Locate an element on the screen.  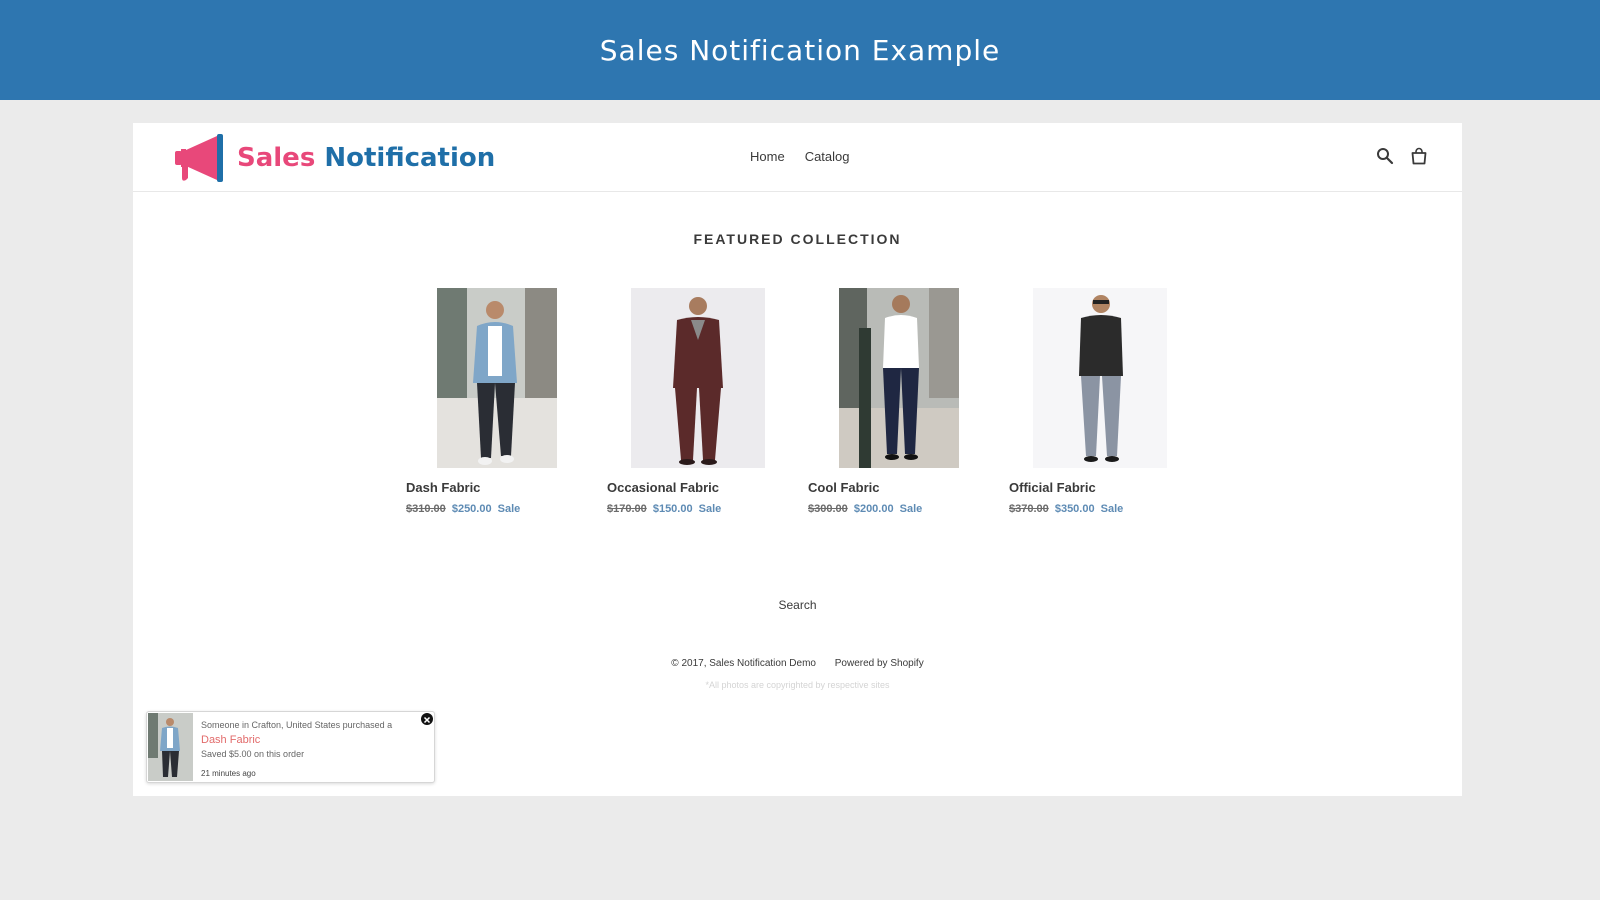
product-card: Dash Fabric $310.00 $250.00 Sale is located at coordinates (496, 401).